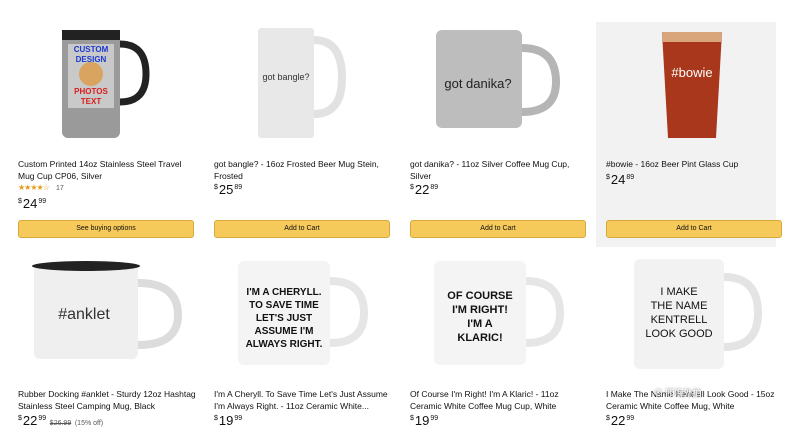 This screenshot has width=798, height=433. What do you see at coordinates (696, 164) in the screenshot?
I see `product-title: #bowie - 16oz Beer Pint Glass Cup` at bounding box center [696, 164].